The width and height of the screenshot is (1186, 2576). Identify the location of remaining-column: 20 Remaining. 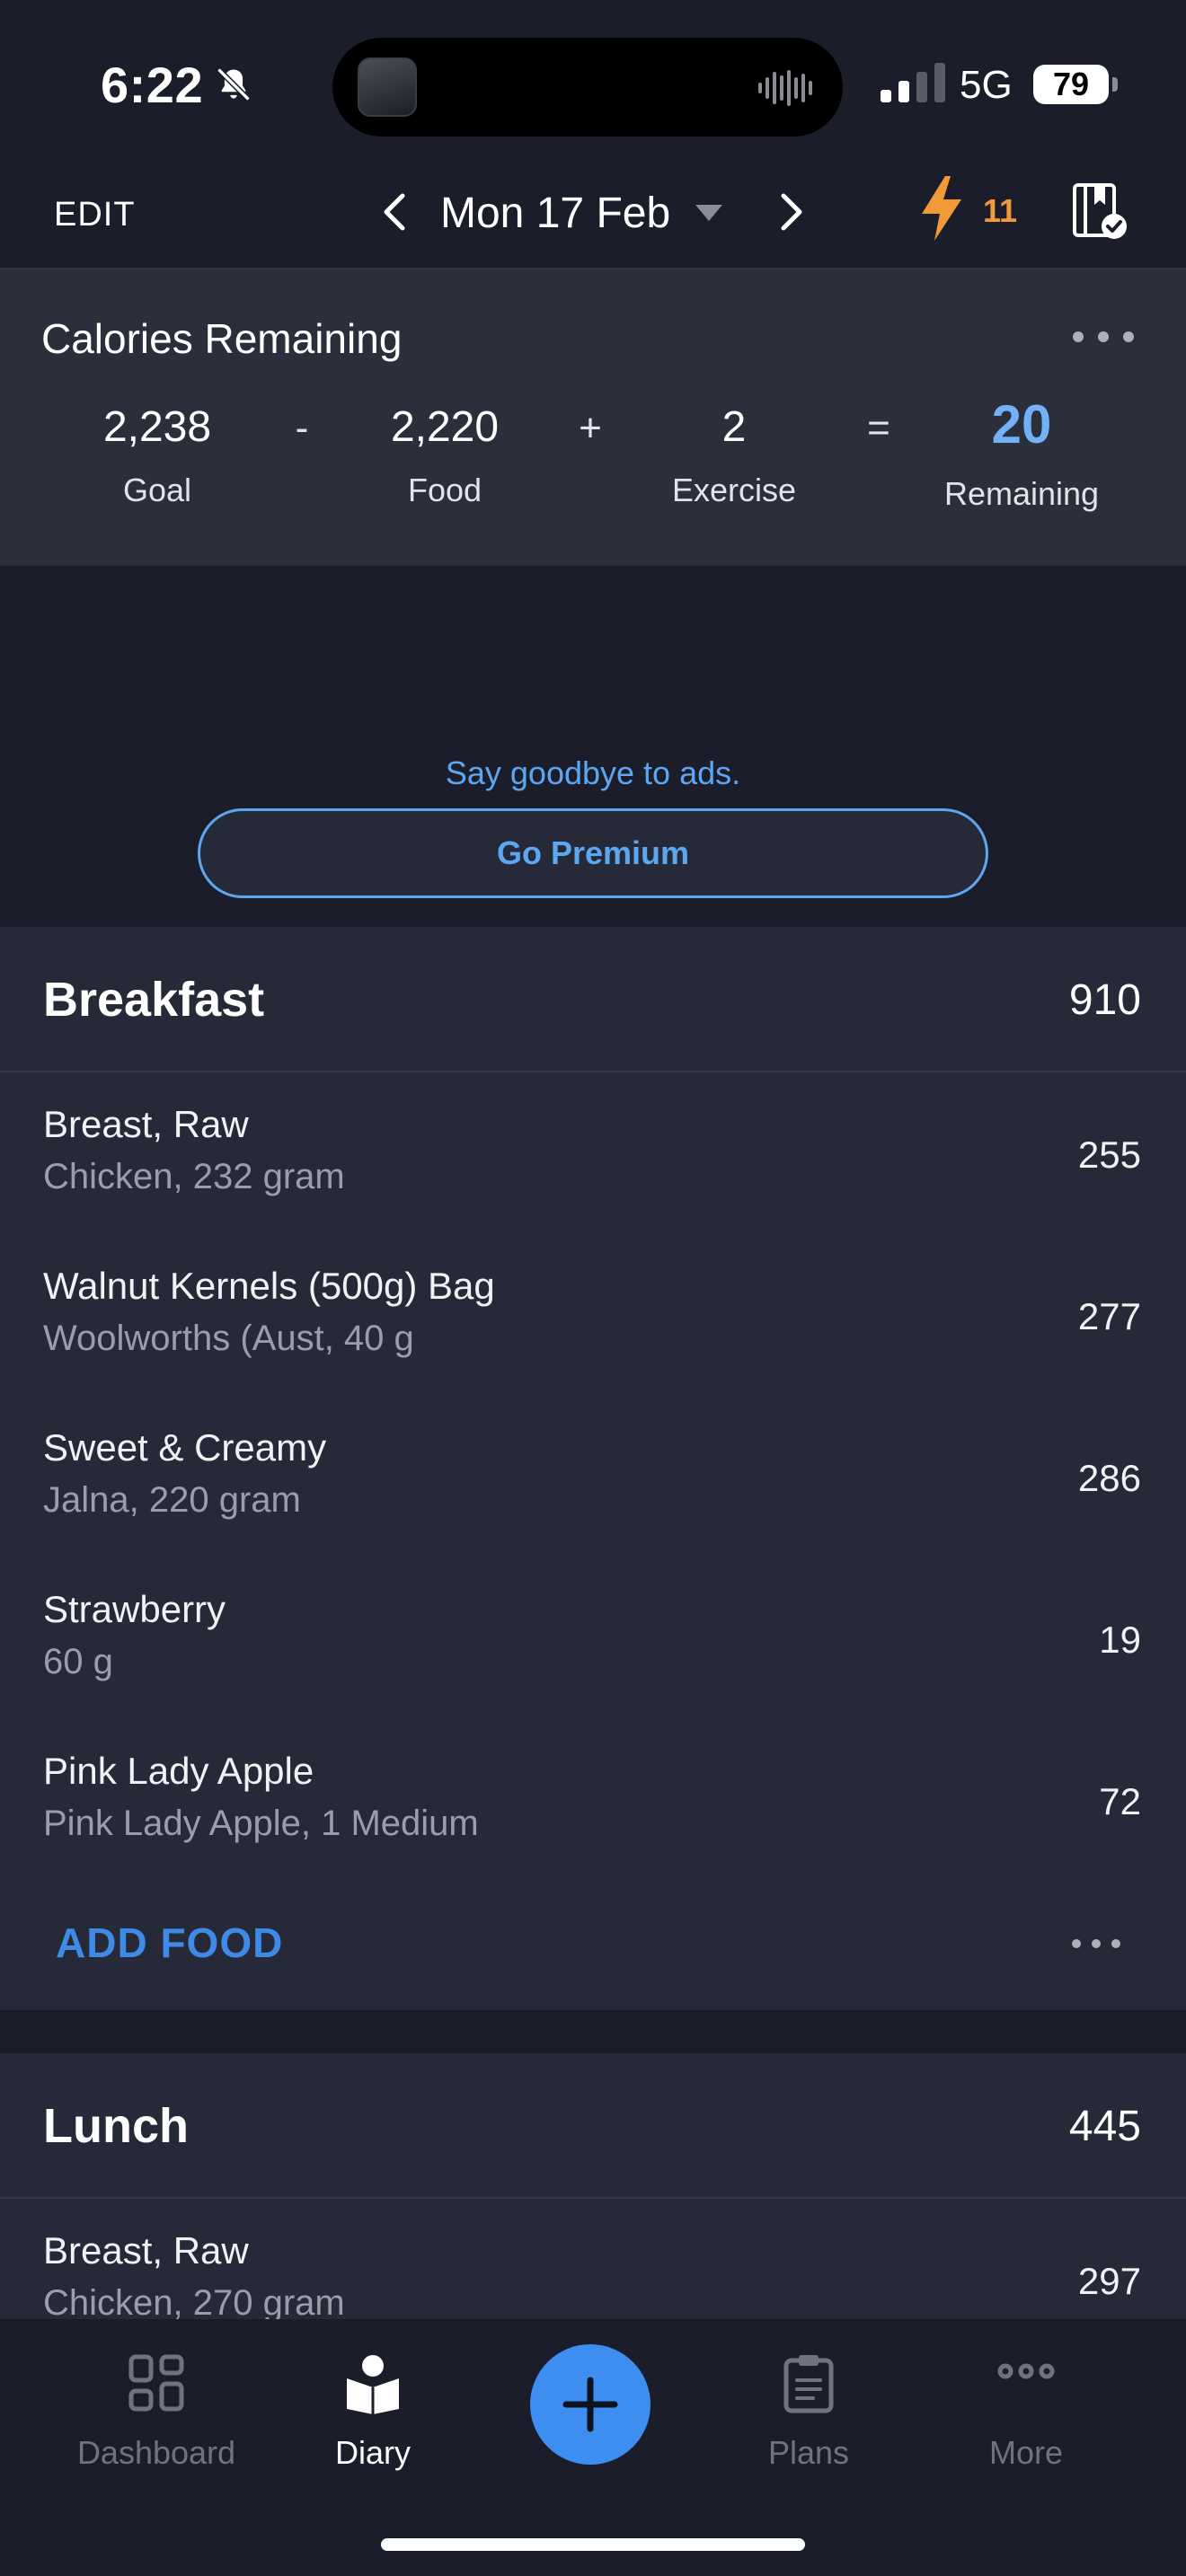
(1021, 453).